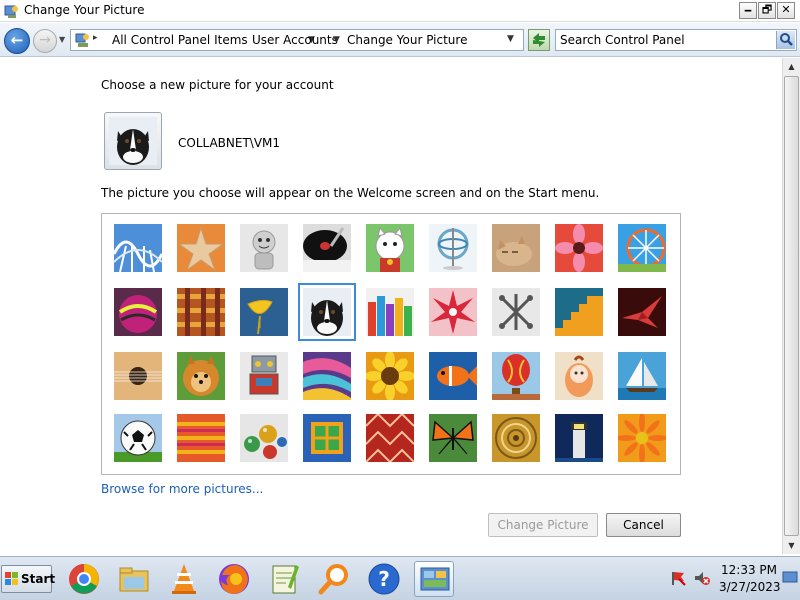 The height and width of the screenshot is (600, 800). What do you see at coordinates (453, 376) in the screenshot?
I see `picture-tropical-fish` at bounding box center [453, 376].